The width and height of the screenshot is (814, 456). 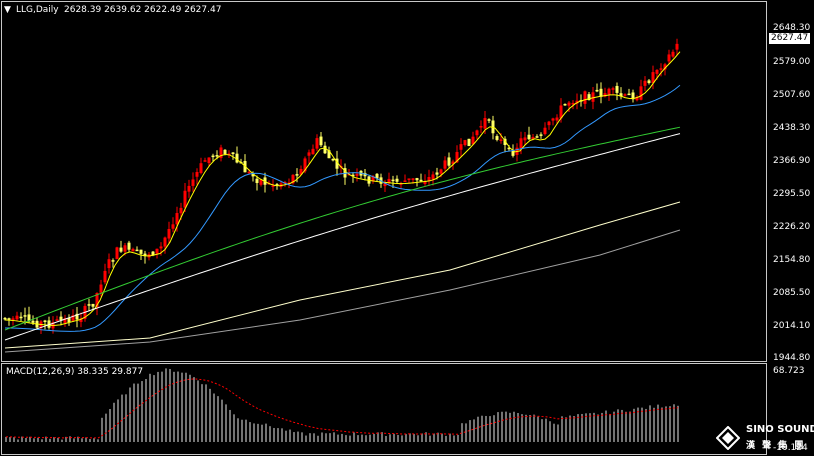 I want to click on chart-menu-triangle-icon: ▼, so click(x=7, y=10).